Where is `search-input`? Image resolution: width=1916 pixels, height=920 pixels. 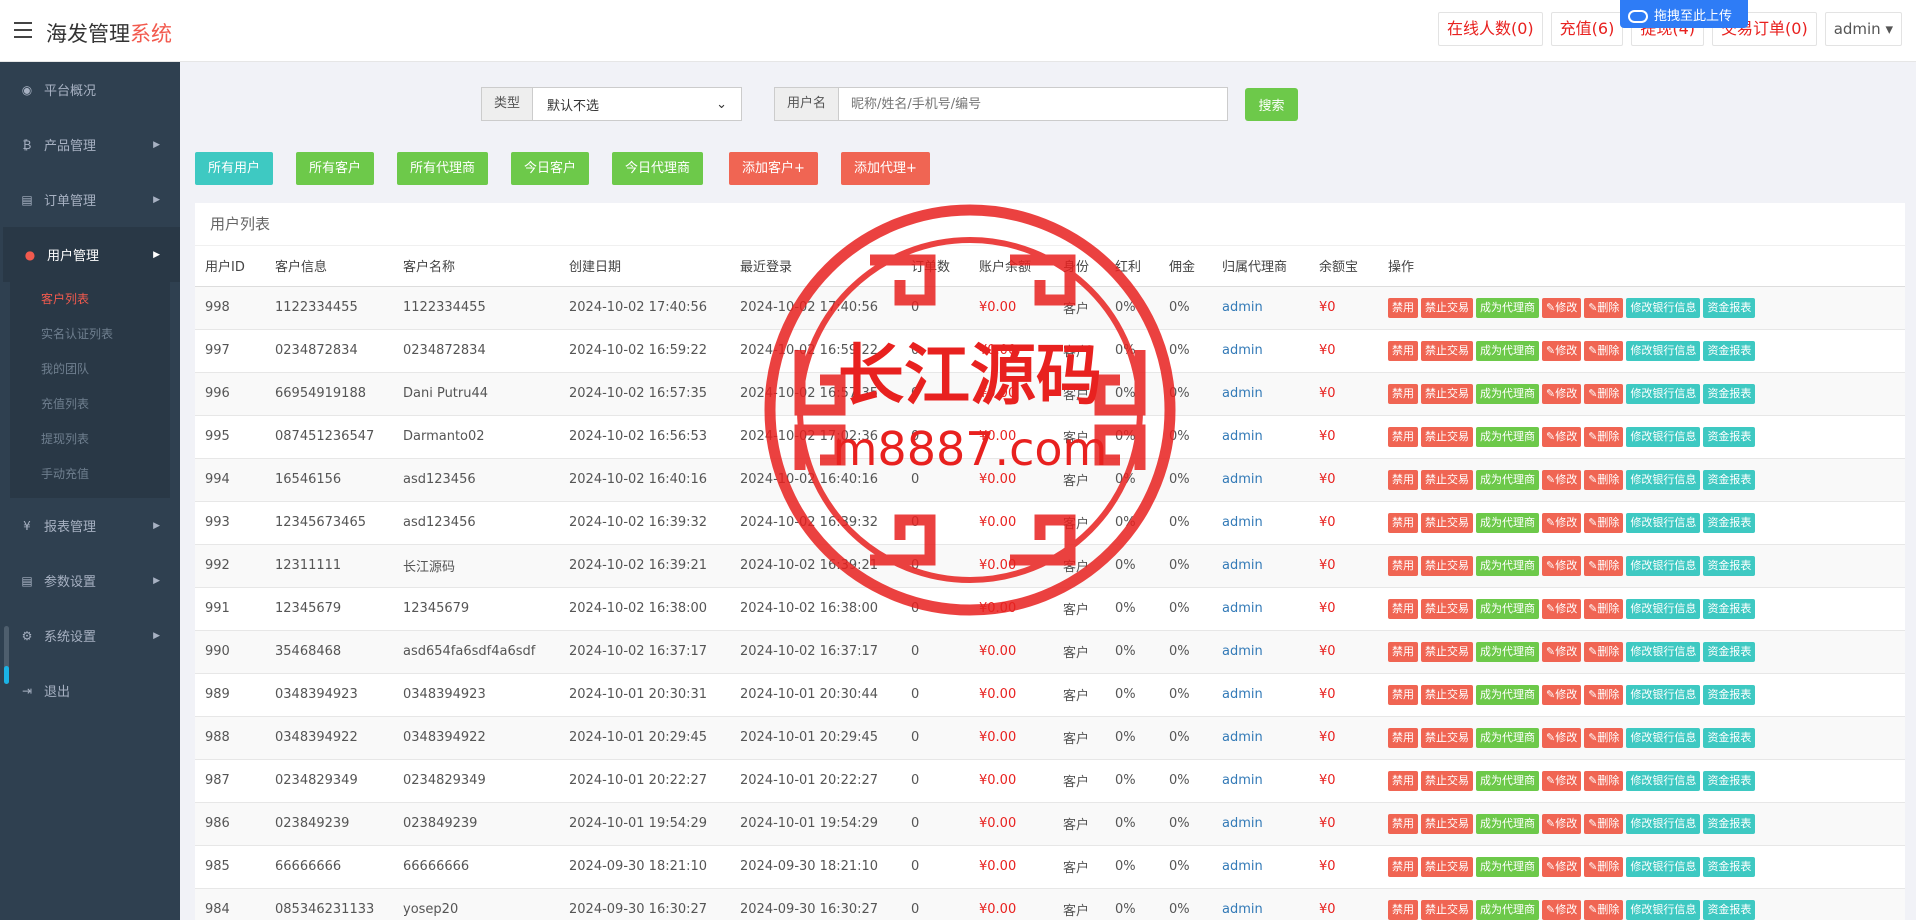
search-input is located at coordinates (1033, 104).